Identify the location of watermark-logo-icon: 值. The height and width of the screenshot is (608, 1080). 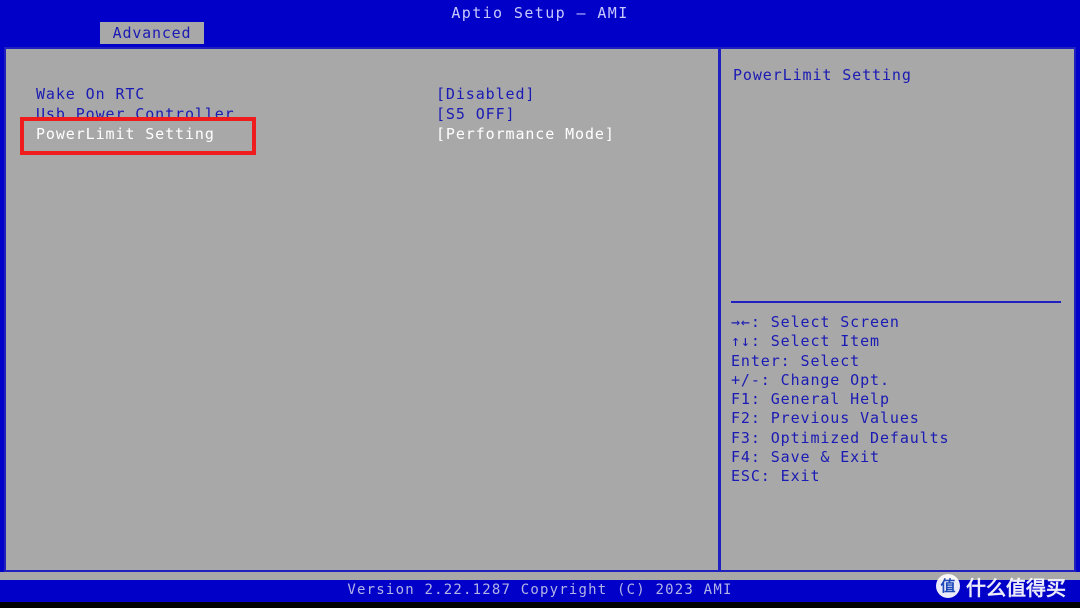
(948, 586).